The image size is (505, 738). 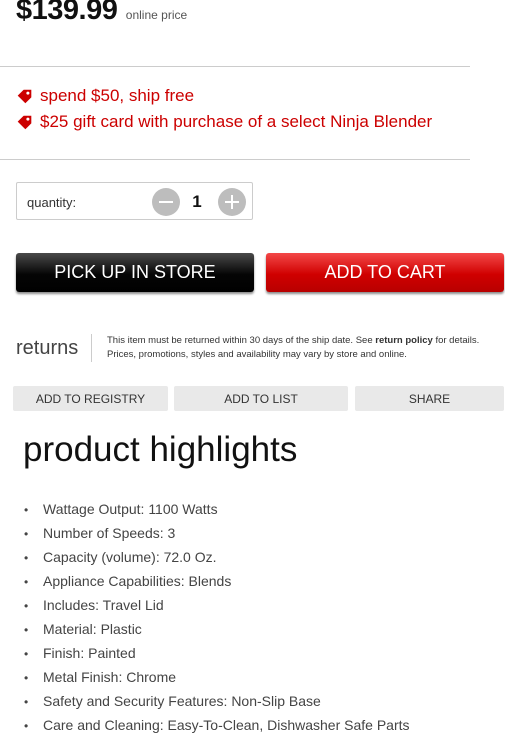 What do you see at coordinates (156, 15) in the screenshot?
I see `price-label: online price` at bounding box center [156, 15].